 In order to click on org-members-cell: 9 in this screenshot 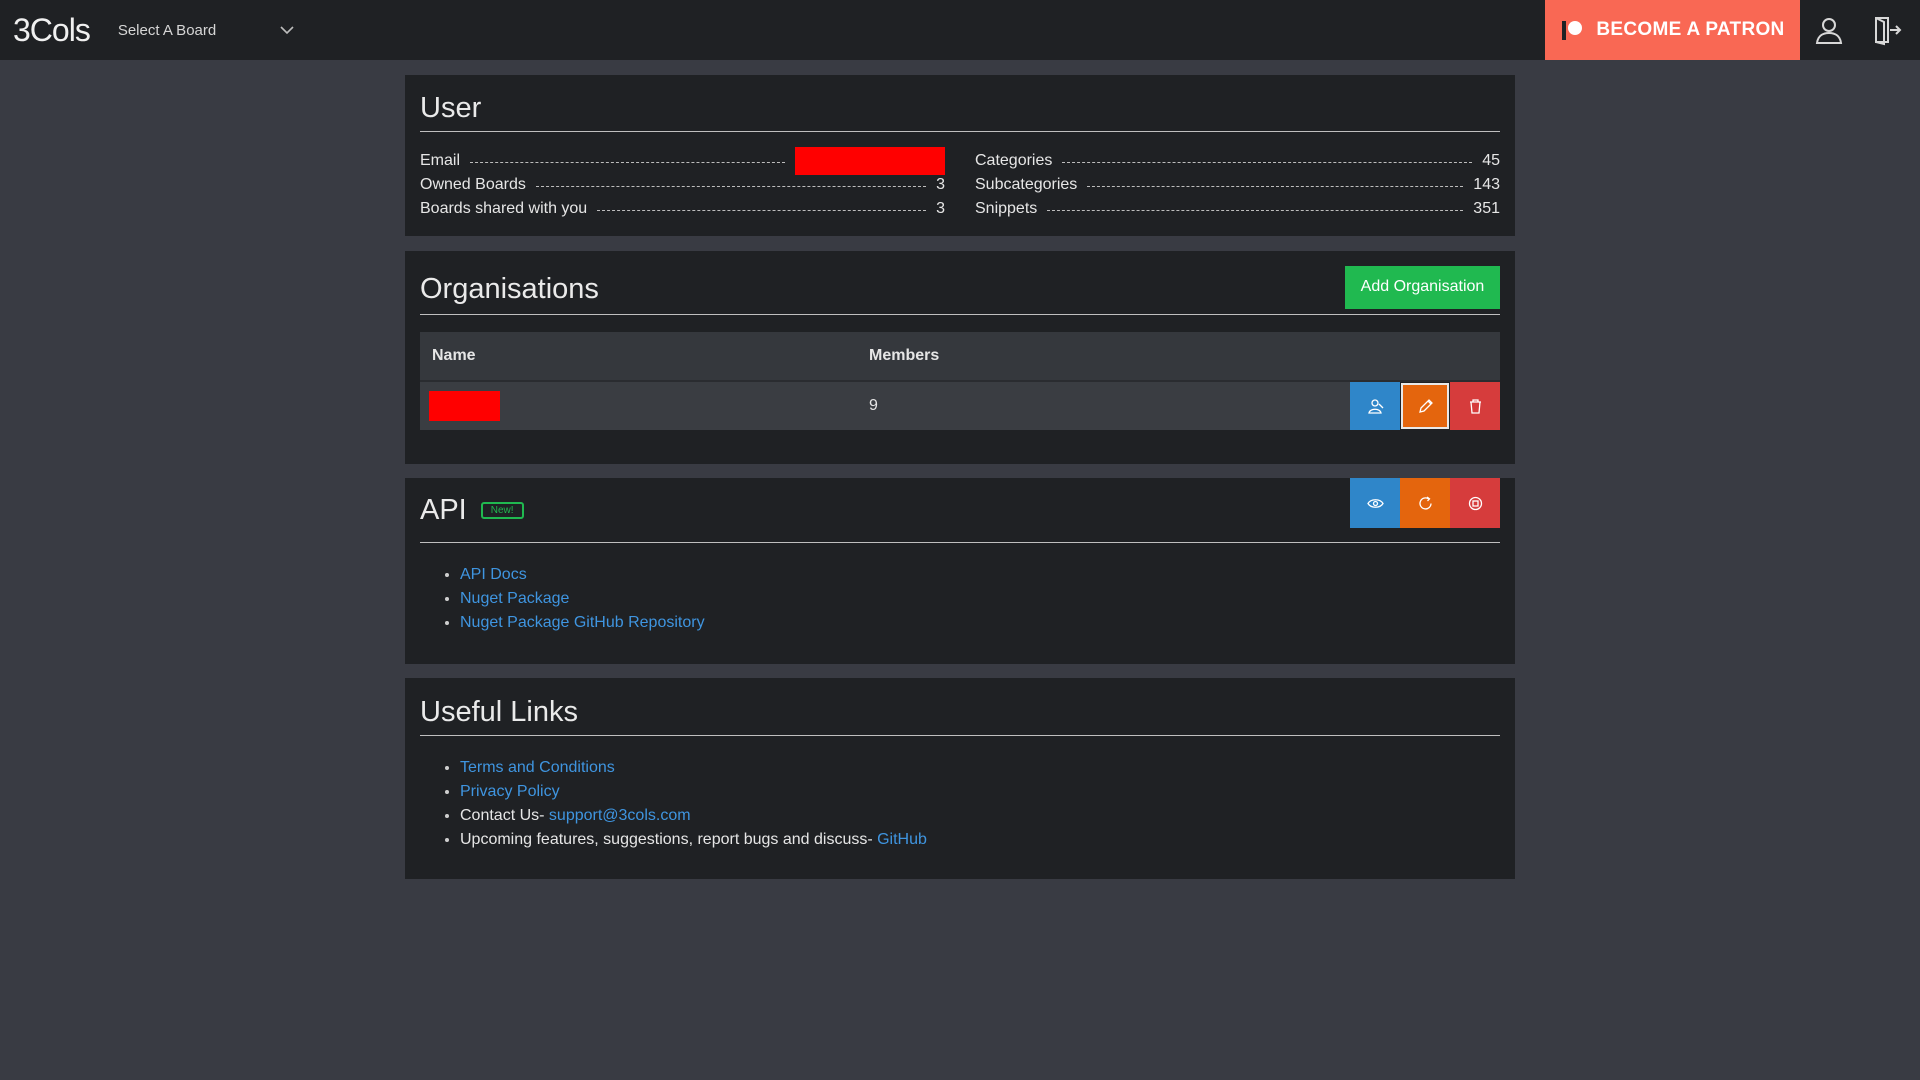, I will do `click(873, 405)`.